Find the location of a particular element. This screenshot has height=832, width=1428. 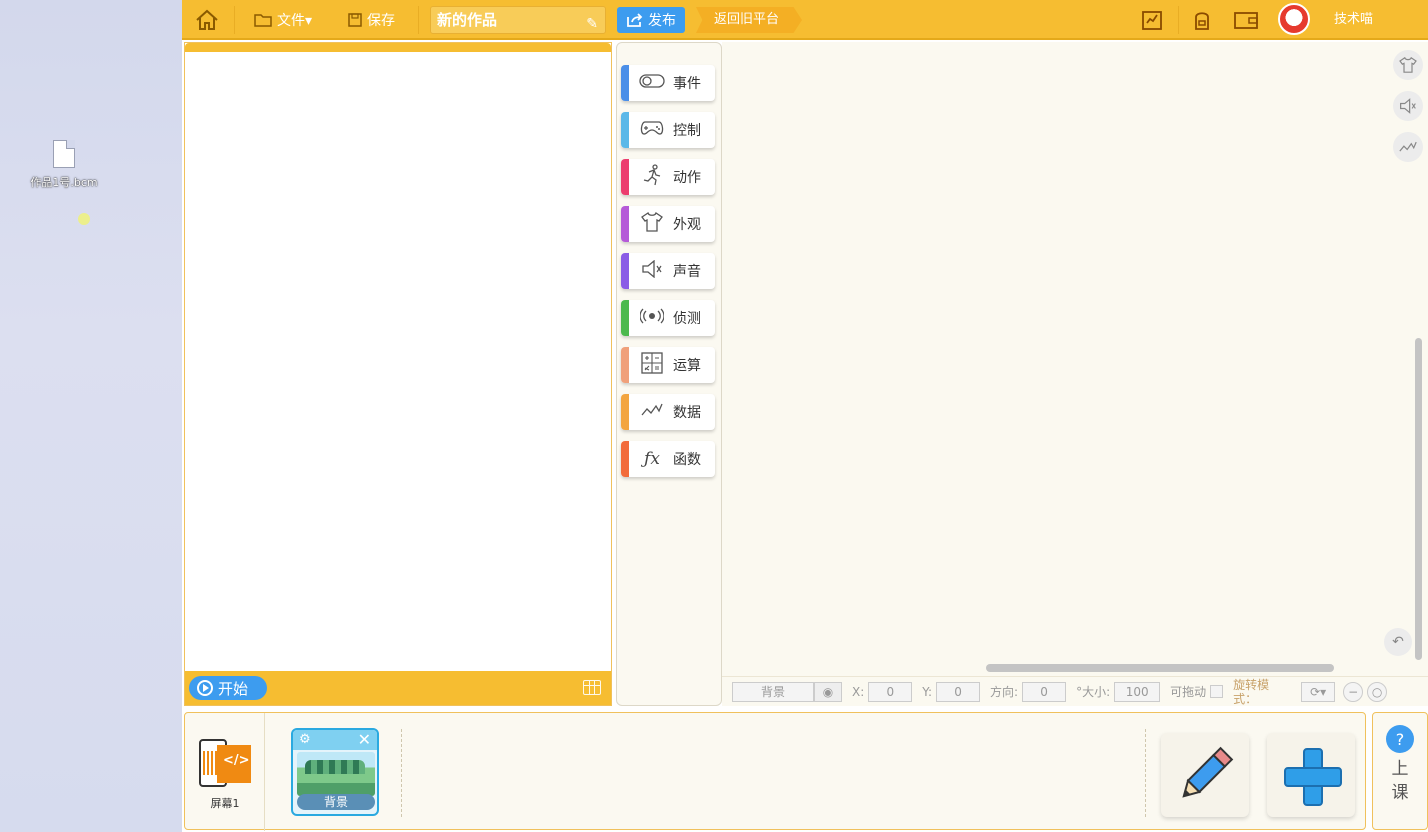

back-old-platform-label: 返回旧平台 is located at coordinates (747, 19).